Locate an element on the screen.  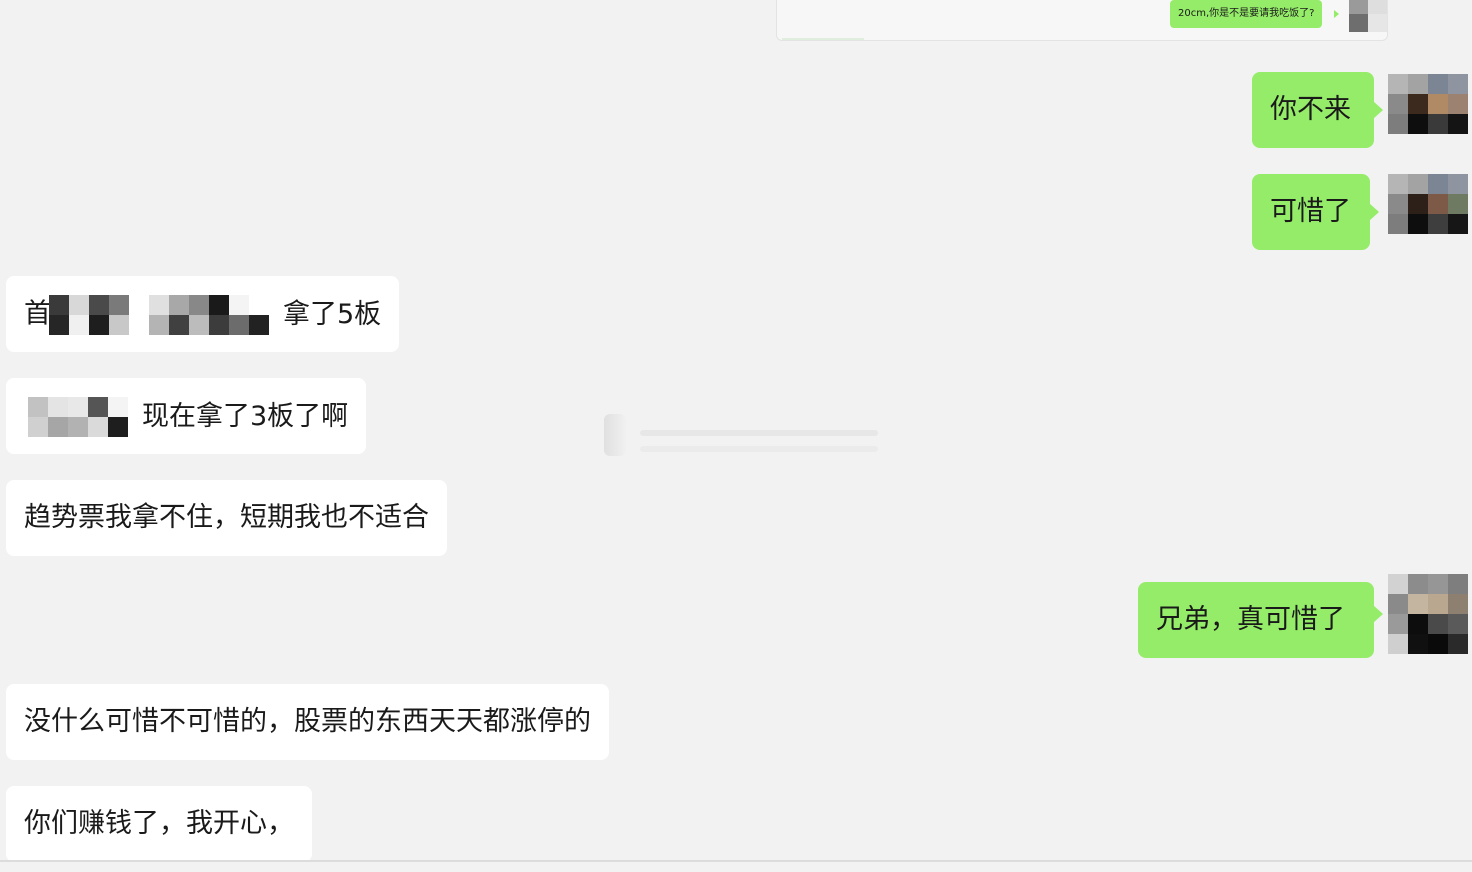
message-bubble-incoming: 趋势票我拿不住，短期我也不适合 is located at coordinates (226, 518).